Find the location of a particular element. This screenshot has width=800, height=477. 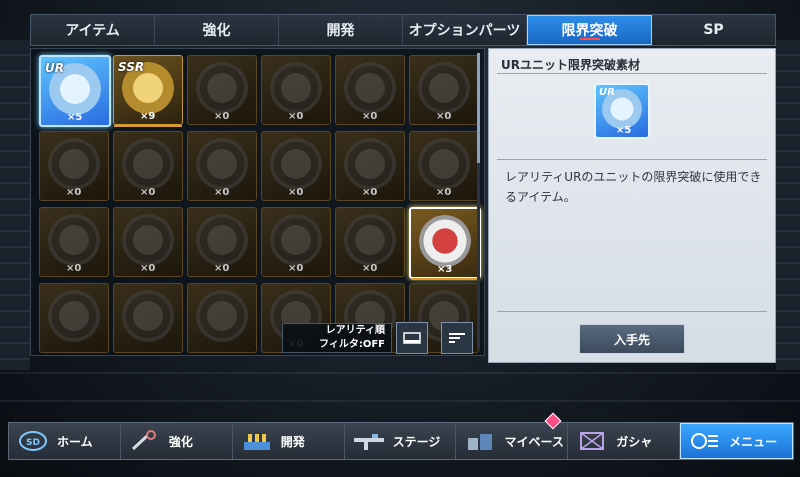

bottom-navigation: SD ホーム 強化 開発 ステージ マイベース ガシャ メニュー is located at coordinates (401, 436).